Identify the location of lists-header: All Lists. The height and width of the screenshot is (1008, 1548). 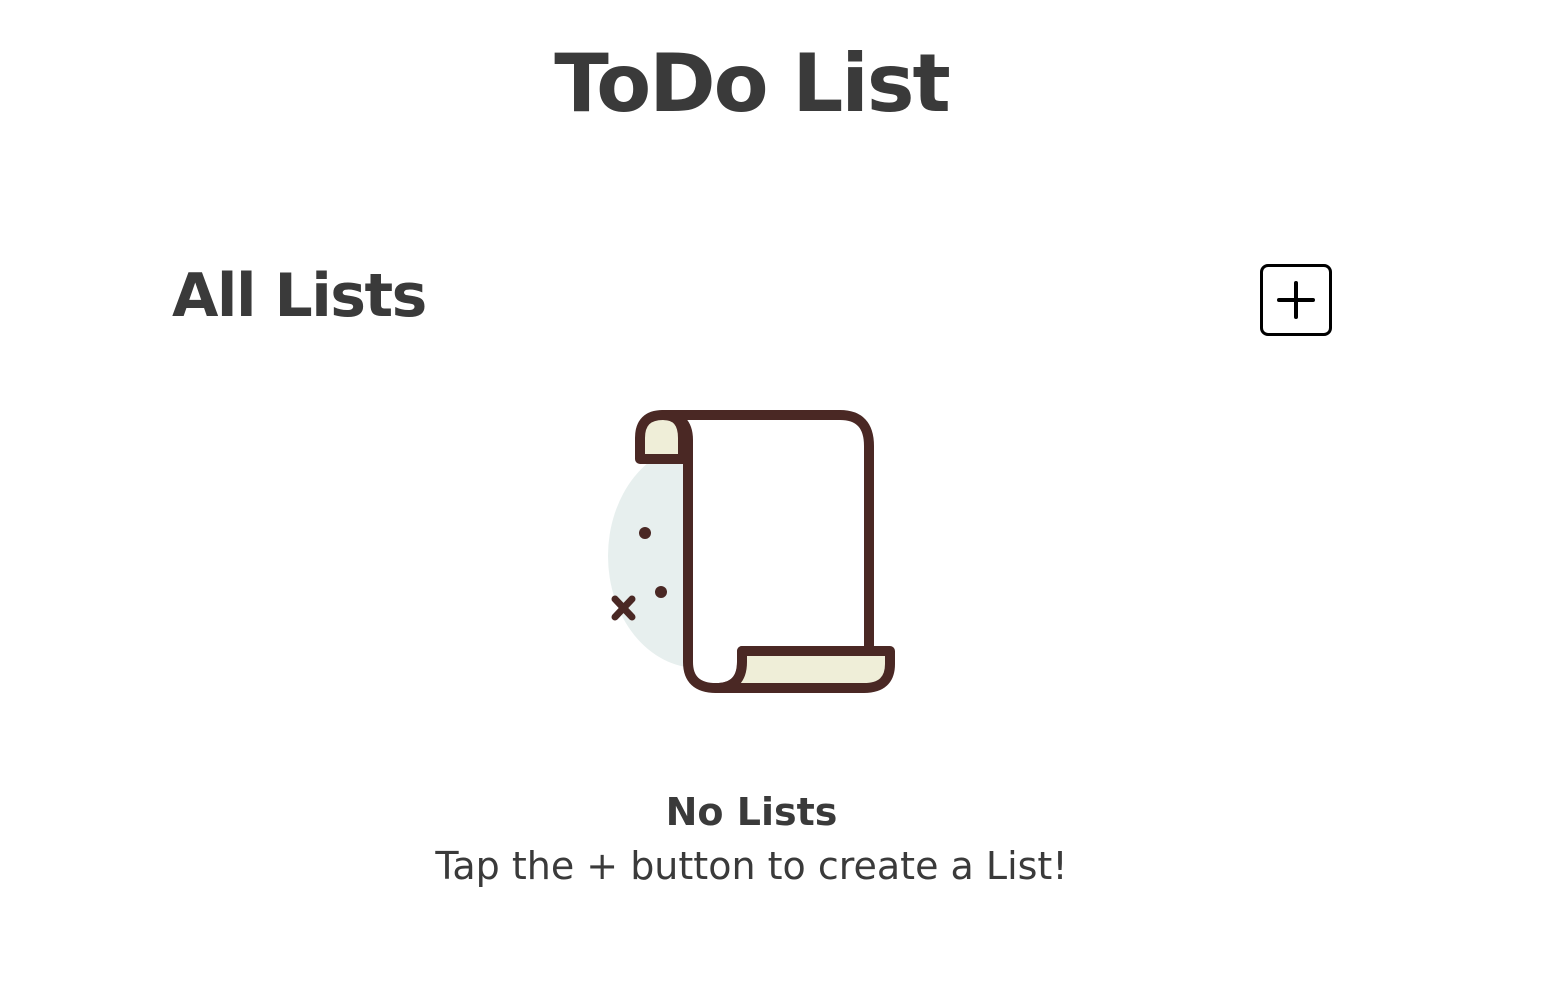
(753, 300).